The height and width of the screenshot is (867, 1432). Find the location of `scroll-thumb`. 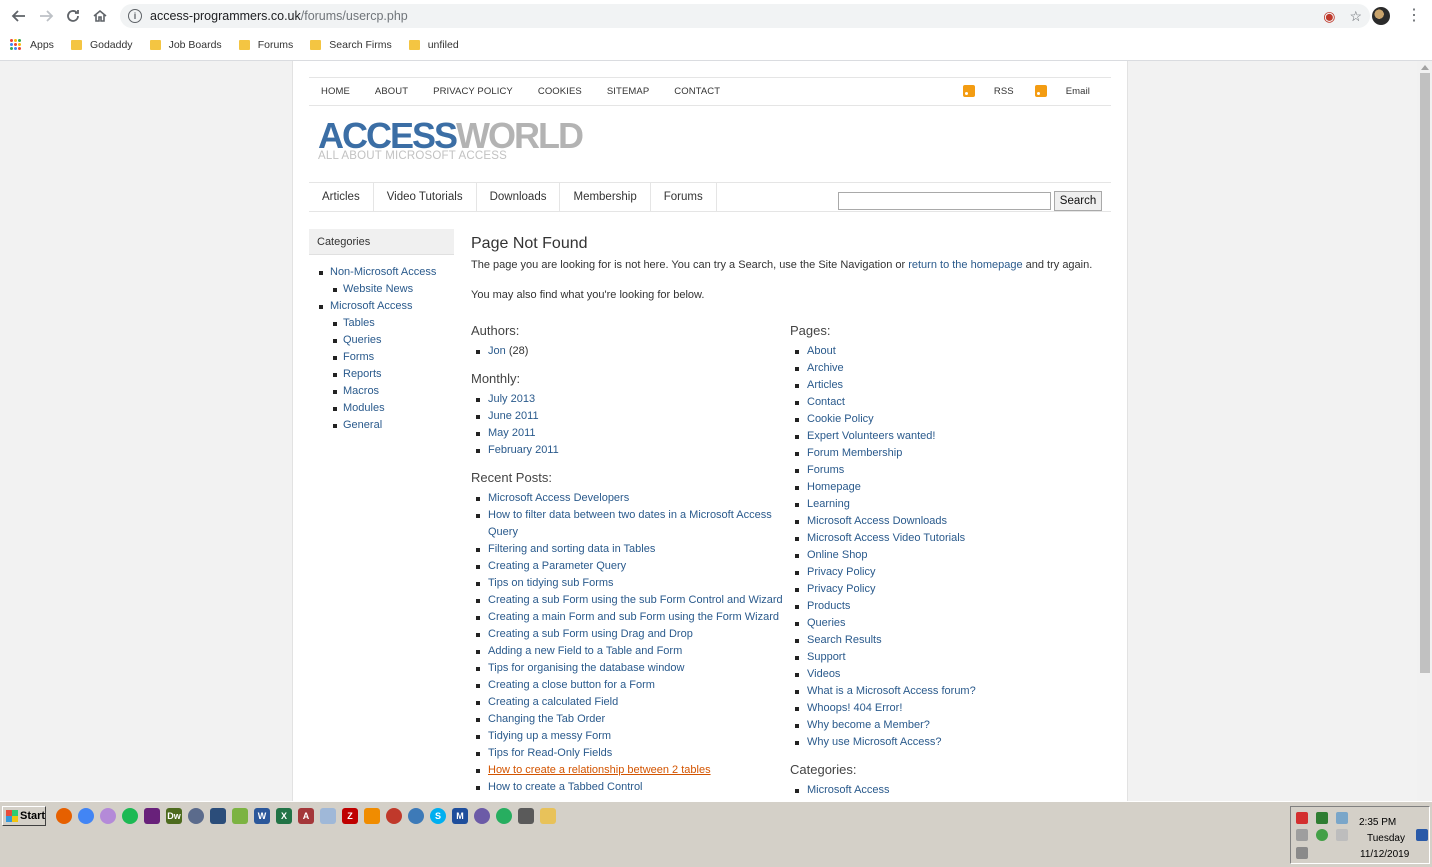

scroll-thumb is located at coordinates (1425, 373).